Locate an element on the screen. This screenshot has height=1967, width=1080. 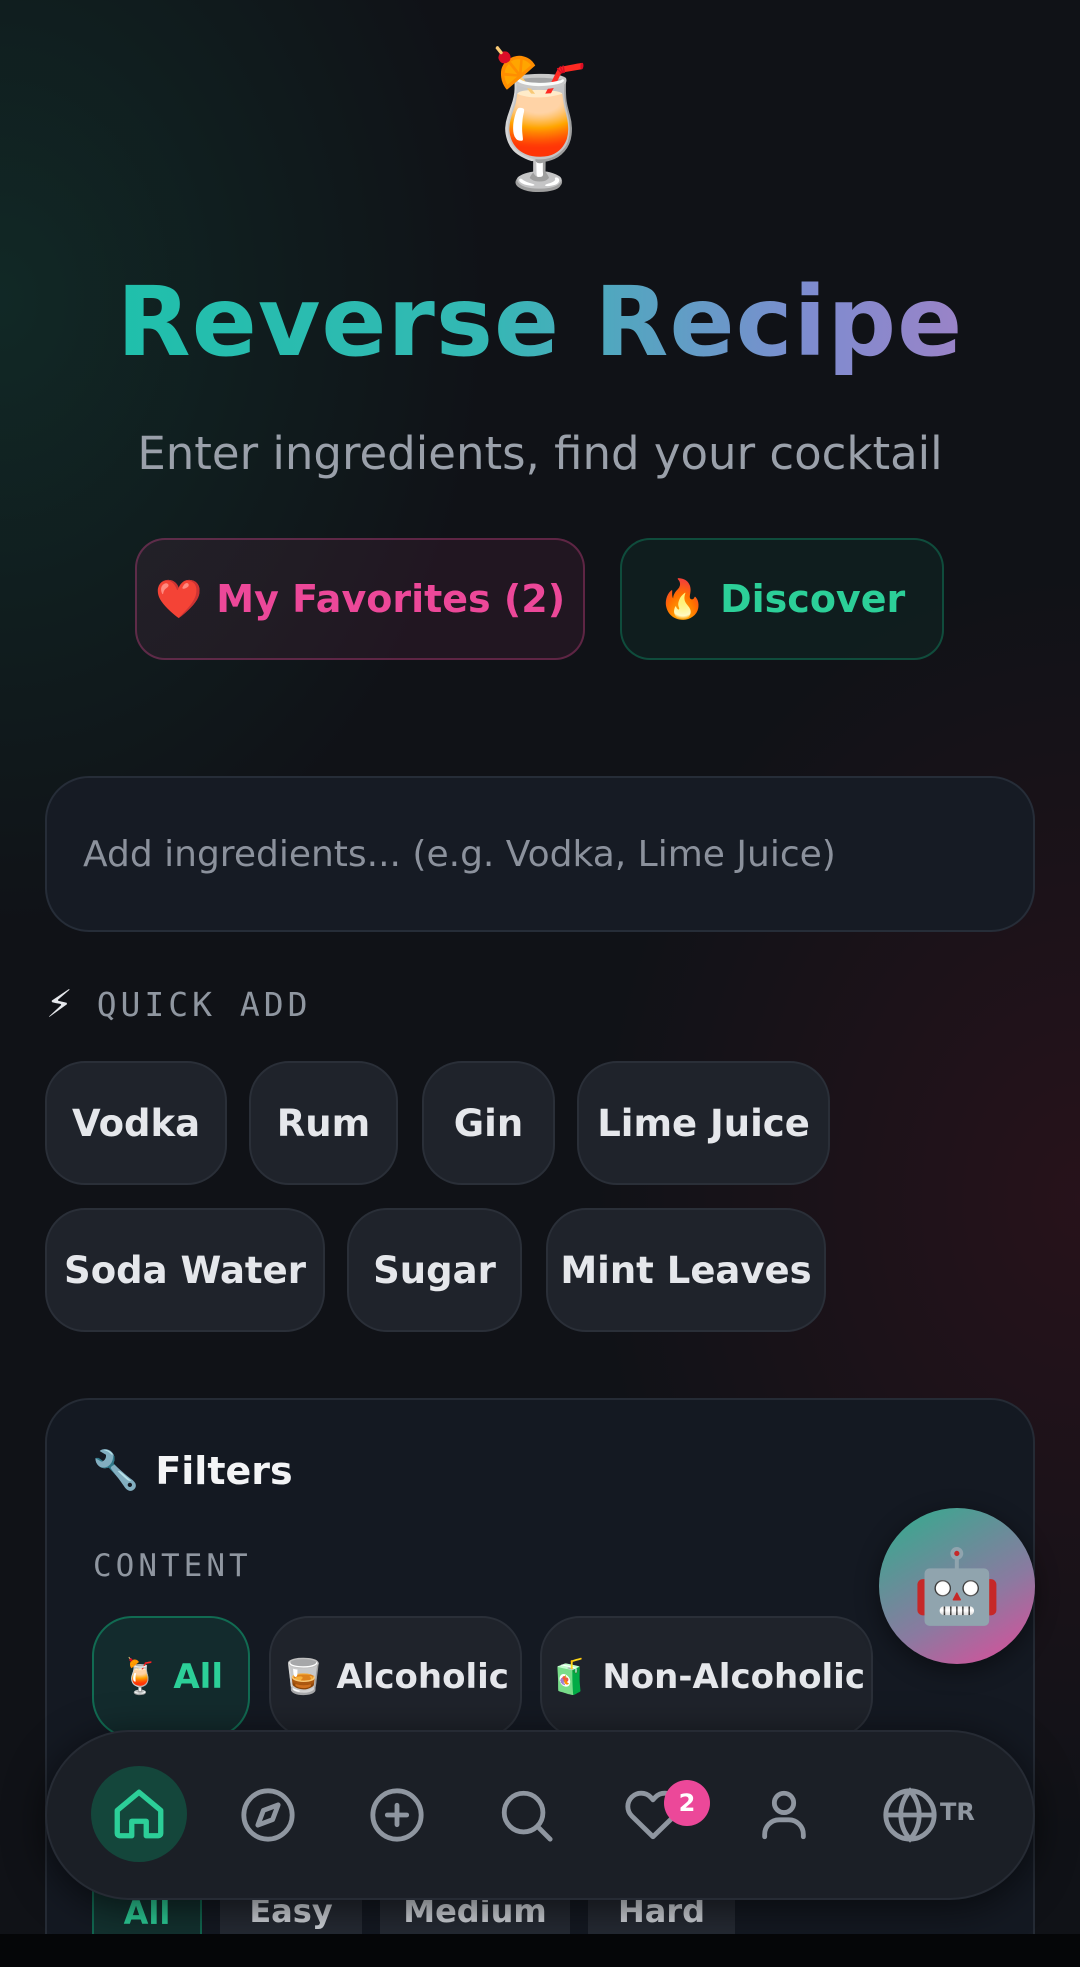
content-filter-non-alcoholic: 🧃 Non-Alcoholic is located at coordinates (706, 1677).